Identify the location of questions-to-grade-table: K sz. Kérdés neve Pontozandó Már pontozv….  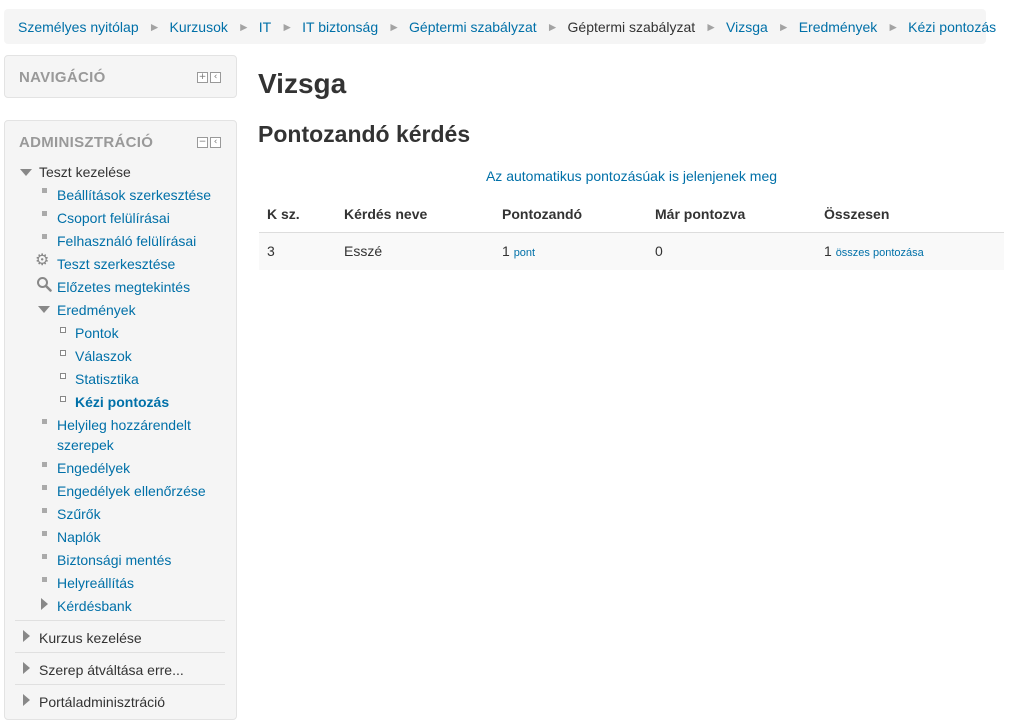
(631, 233).